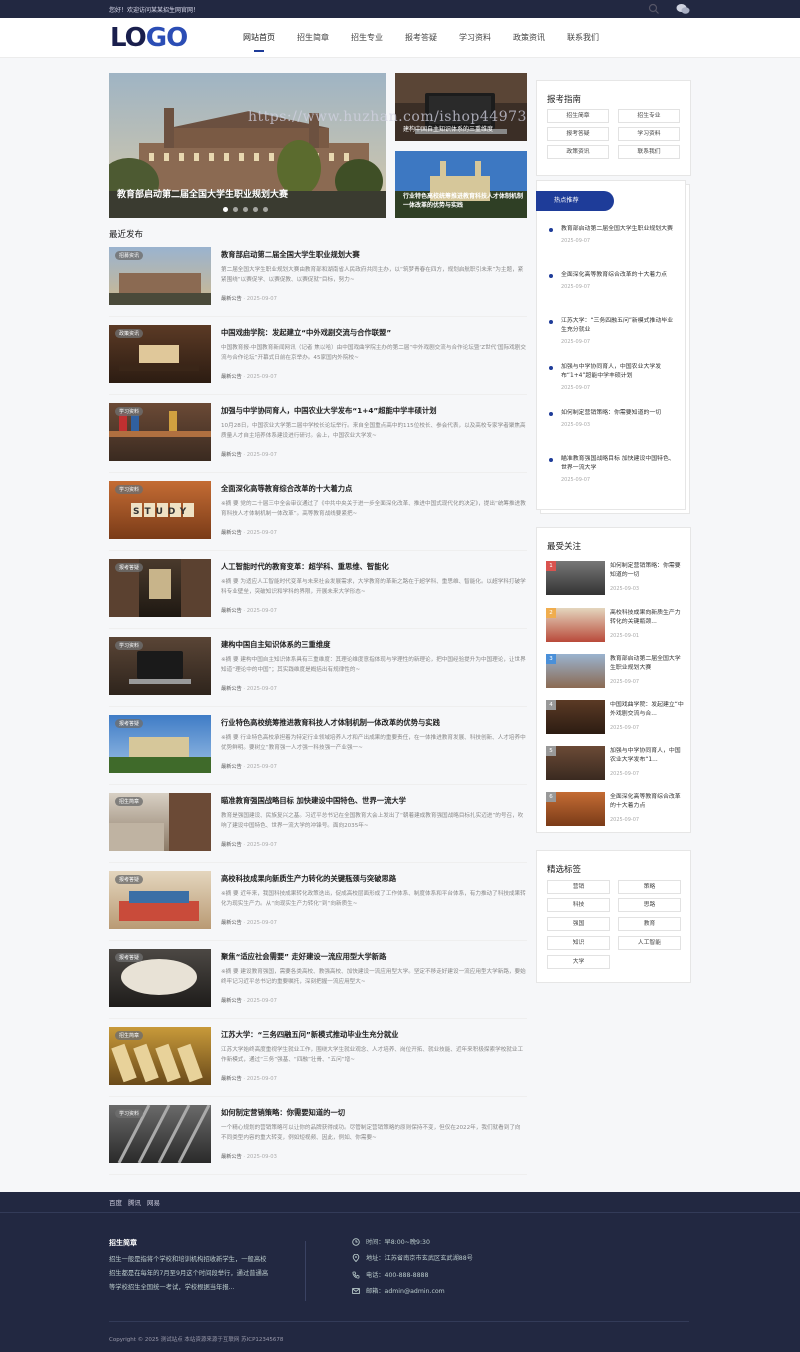 This screenshot has width=800, height=1352. I want to click on article-title: 如何制定营销策略：你需要知道的一切, so click(283, 1113).